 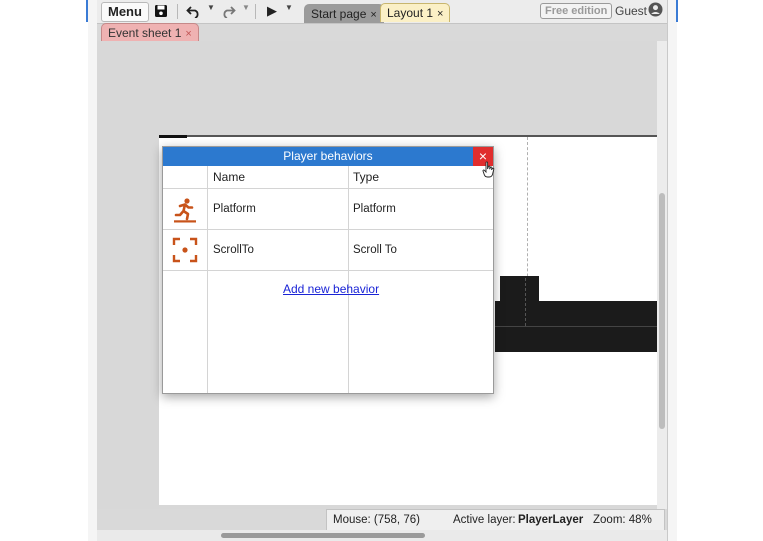 I want to click on vertical-scrollbar, so click(x=662, y=275).